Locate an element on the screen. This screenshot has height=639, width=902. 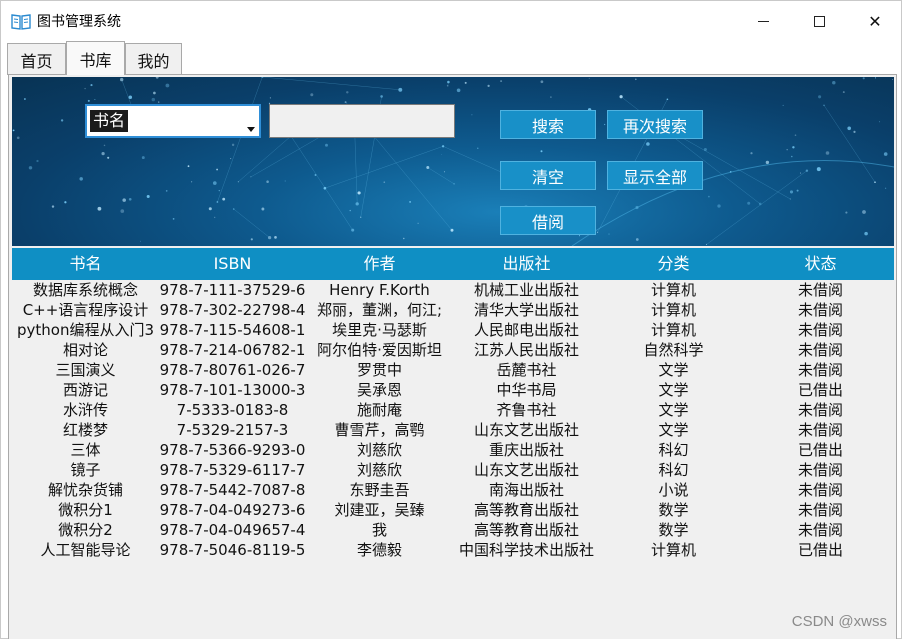
cell-publisher: 中华书局 is located at coordinates (526, 390).